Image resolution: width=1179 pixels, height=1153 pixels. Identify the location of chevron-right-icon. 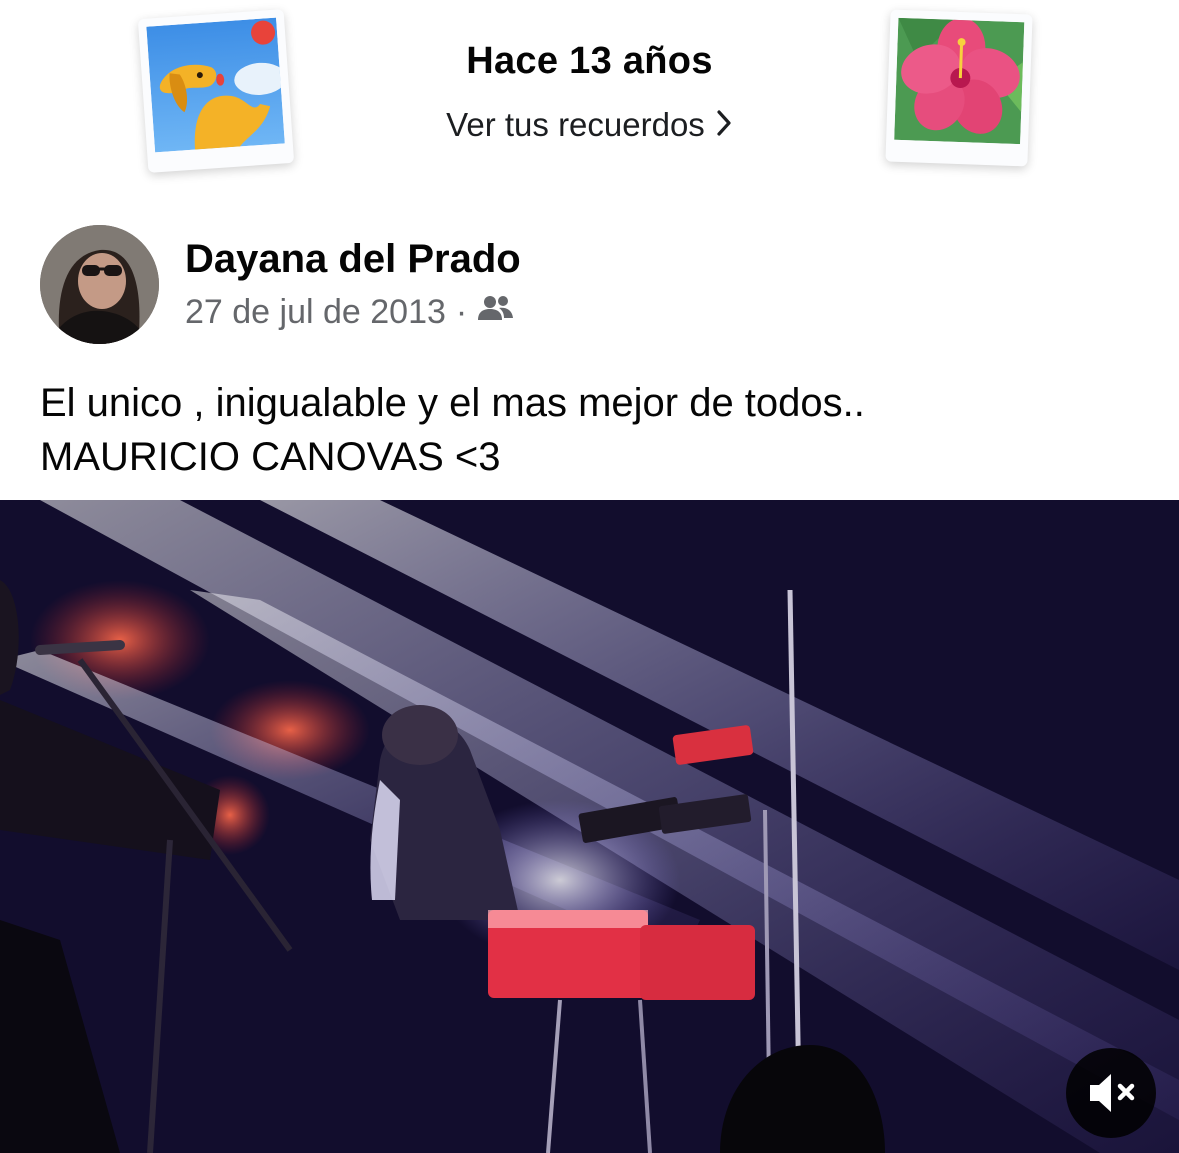
(724, 127).